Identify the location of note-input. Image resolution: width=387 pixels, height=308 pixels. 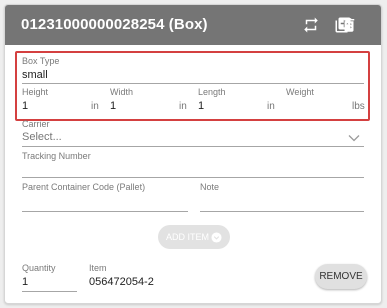
(282, 211).